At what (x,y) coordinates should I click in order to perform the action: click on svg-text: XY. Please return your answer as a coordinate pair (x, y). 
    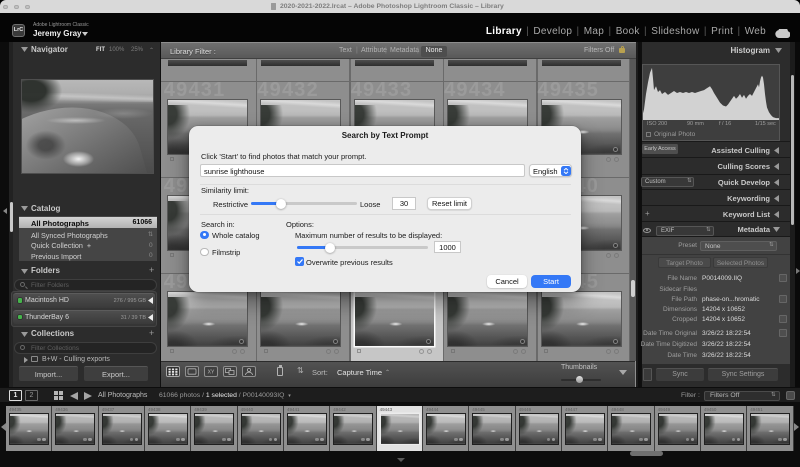
    Looking at the image, I should click on (211, 373).